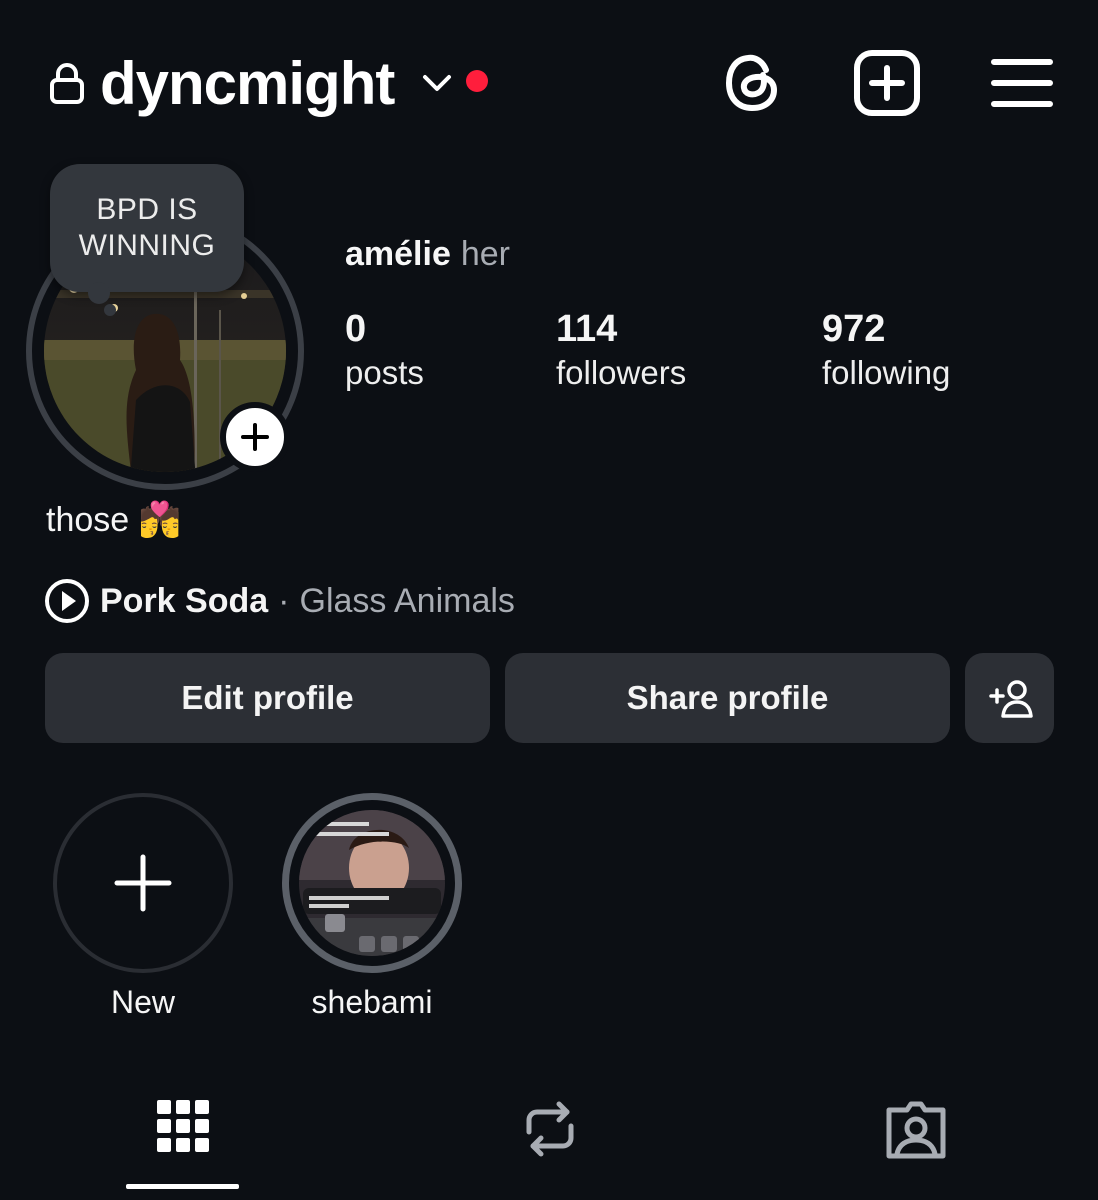 This screenshot has width=1098, height=1200. I want to click on pronouns: her, so click(485, 254).